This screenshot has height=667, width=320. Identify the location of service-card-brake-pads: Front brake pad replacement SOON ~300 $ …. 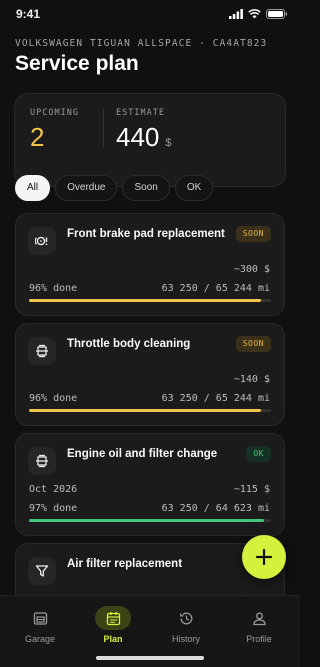
(150, 264).